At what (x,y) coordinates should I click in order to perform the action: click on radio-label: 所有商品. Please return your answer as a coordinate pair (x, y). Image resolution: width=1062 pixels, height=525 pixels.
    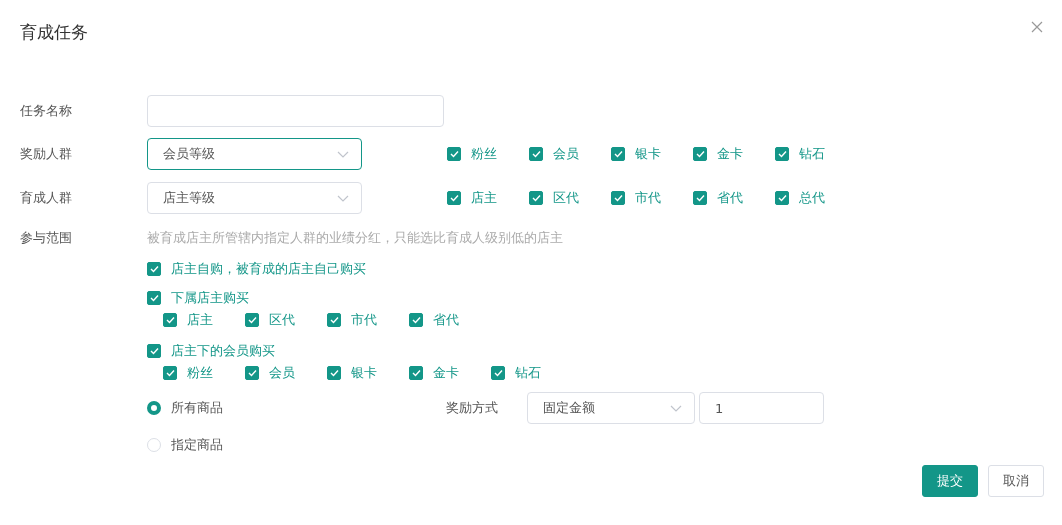
    Looking at the image, I should click on (197, 408).